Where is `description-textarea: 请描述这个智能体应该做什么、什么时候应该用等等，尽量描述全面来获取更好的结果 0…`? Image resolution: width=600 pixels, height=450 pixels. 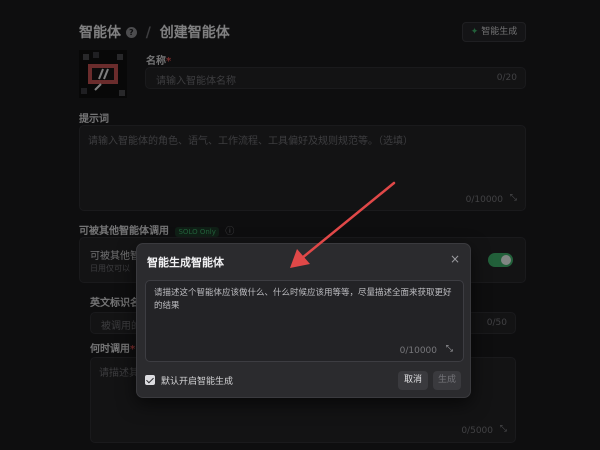 description-textarea: 请描述这个智能体应该做什么、什么时候应该用等等，尽量描述全面来获取更好的结果 0… is located at coordinates (304, 321).